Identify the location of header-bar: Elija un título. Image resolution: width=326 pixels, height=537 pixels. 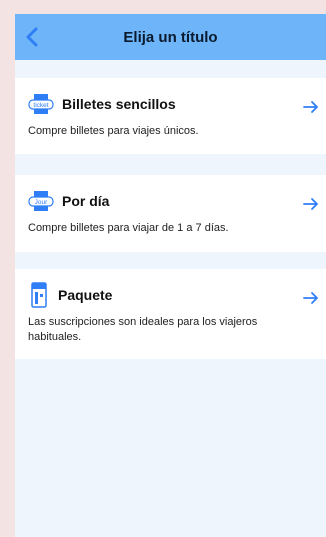
(170, 37).